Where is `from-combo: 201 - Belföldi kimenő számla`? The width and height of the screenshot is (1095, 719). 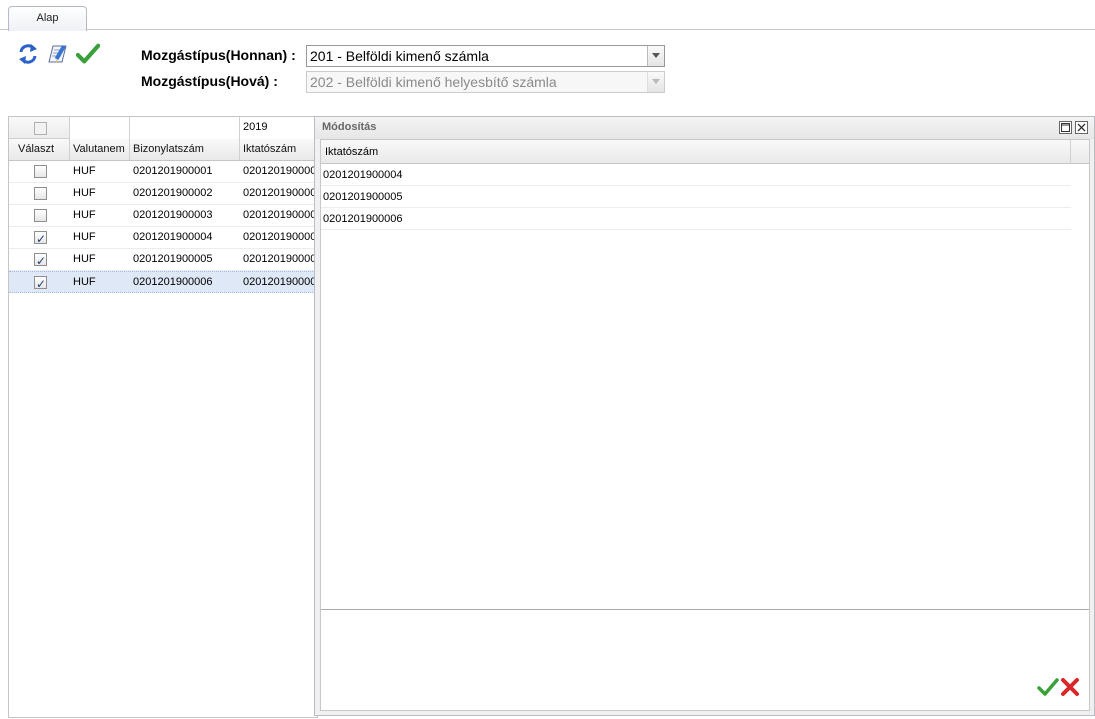 from-combo: 201 - Belföldi kimenő számla is located at coordinates (485, 56).